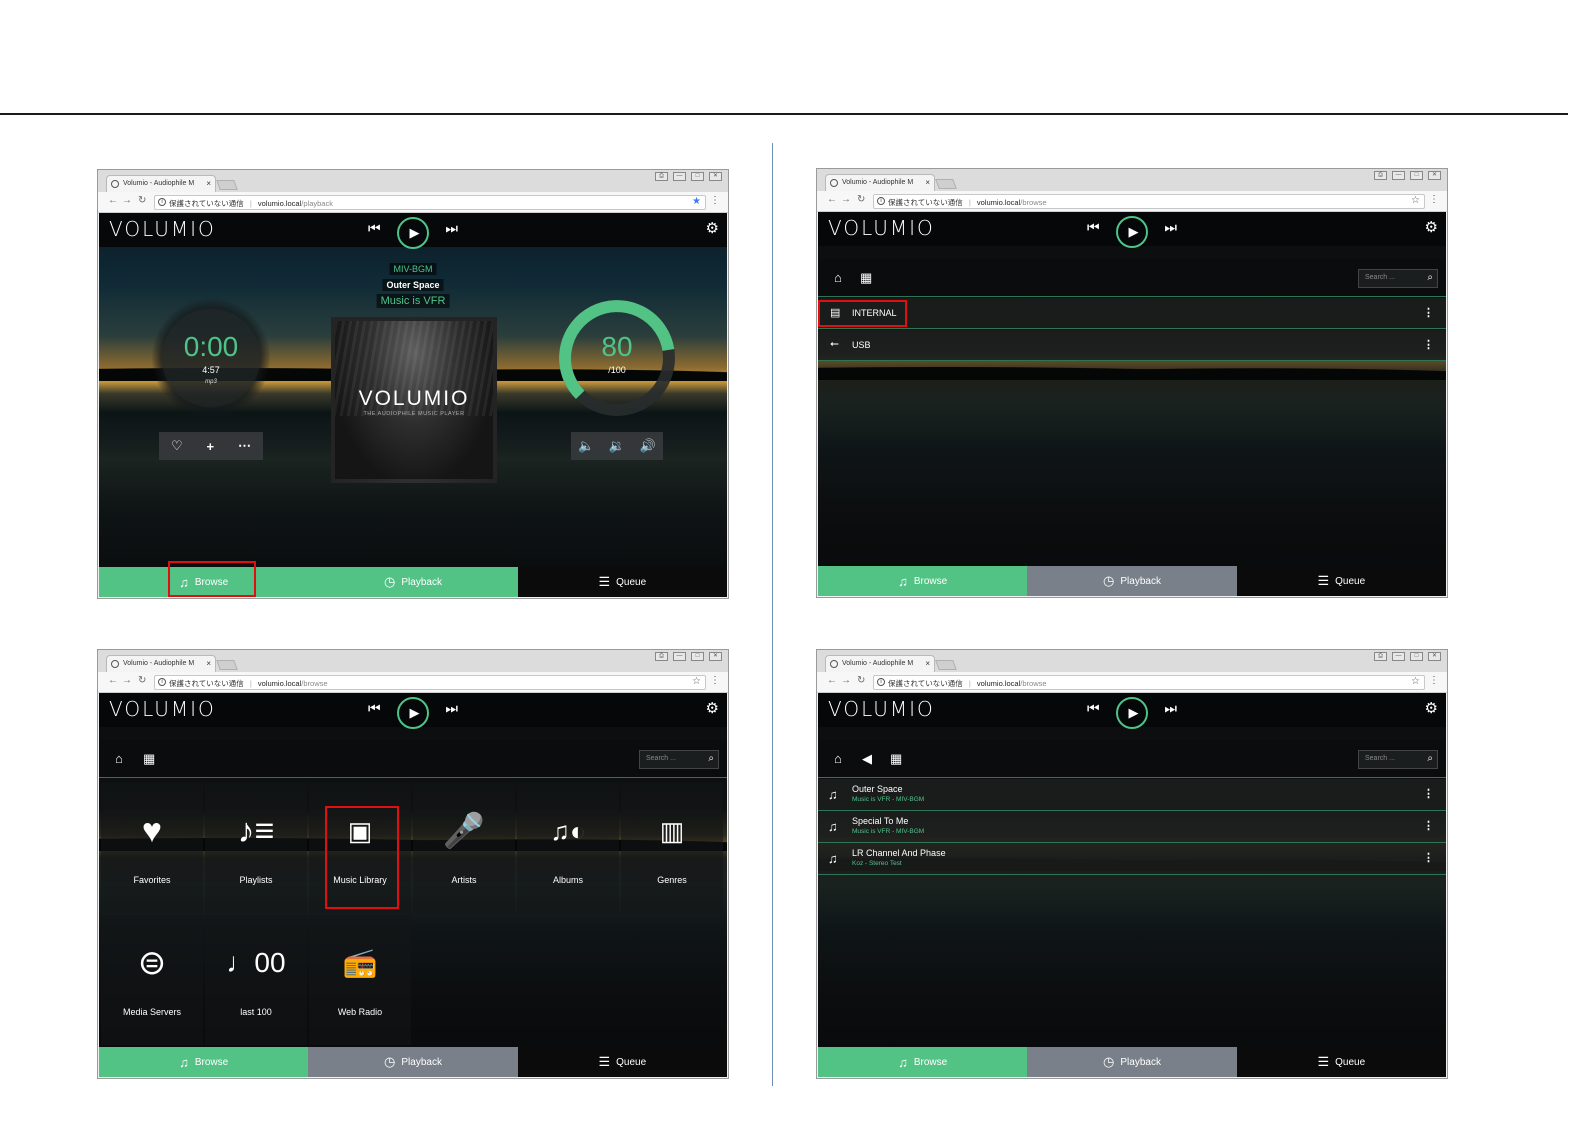  Describe the element at coordinates (1132, 795) in the screenshot. I see `table-row: ♫ Outer Space Music is VFR - MIV-BGM ⋮` at that location.